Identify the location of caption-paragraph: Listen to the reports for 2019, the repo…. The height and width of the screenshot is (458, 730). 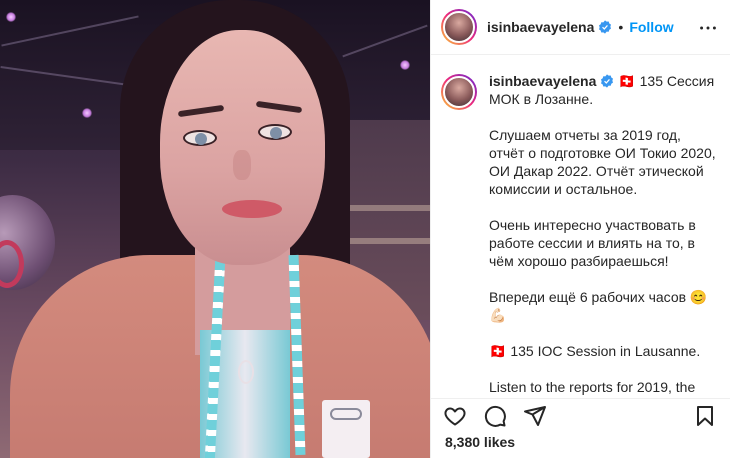
(592, 387).